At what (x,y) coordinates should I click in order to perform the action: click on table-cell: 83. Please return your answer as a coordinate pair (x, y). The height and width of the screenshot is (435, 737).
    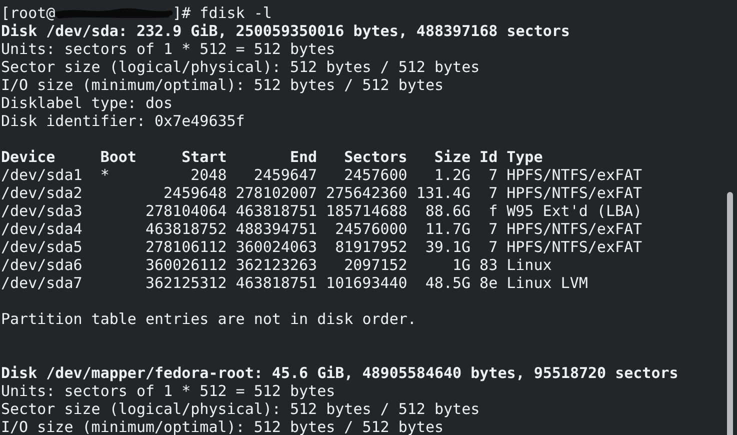
    Looking at the image, I should click on (489, 265).